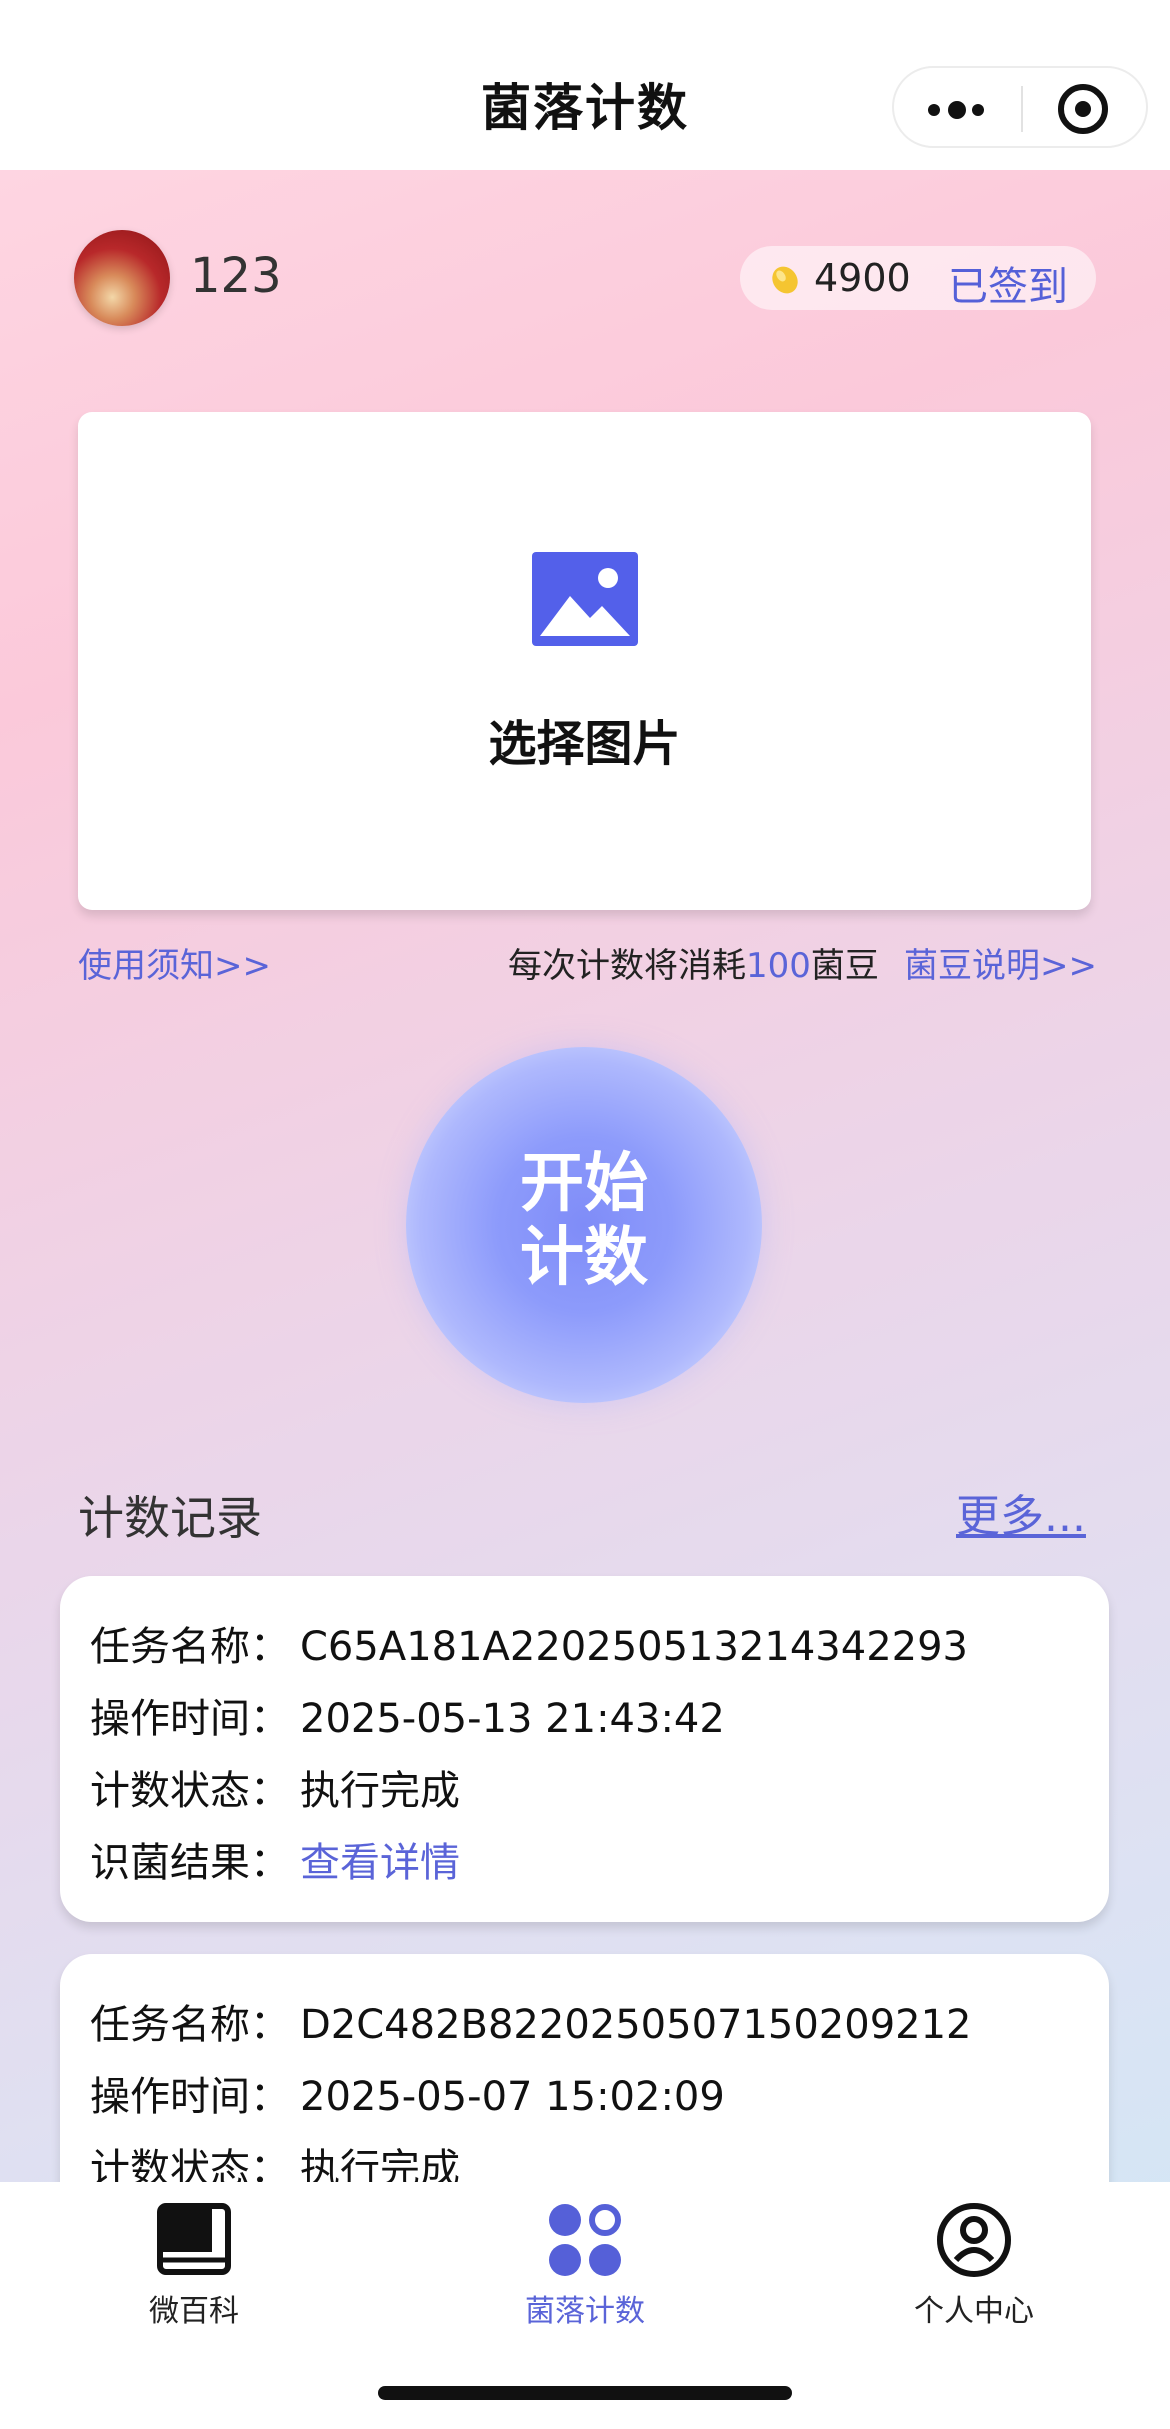  What do you see at coordinates (585, 599) in the screenshot?
I see `image-icon` at bounding box center [585, 599].